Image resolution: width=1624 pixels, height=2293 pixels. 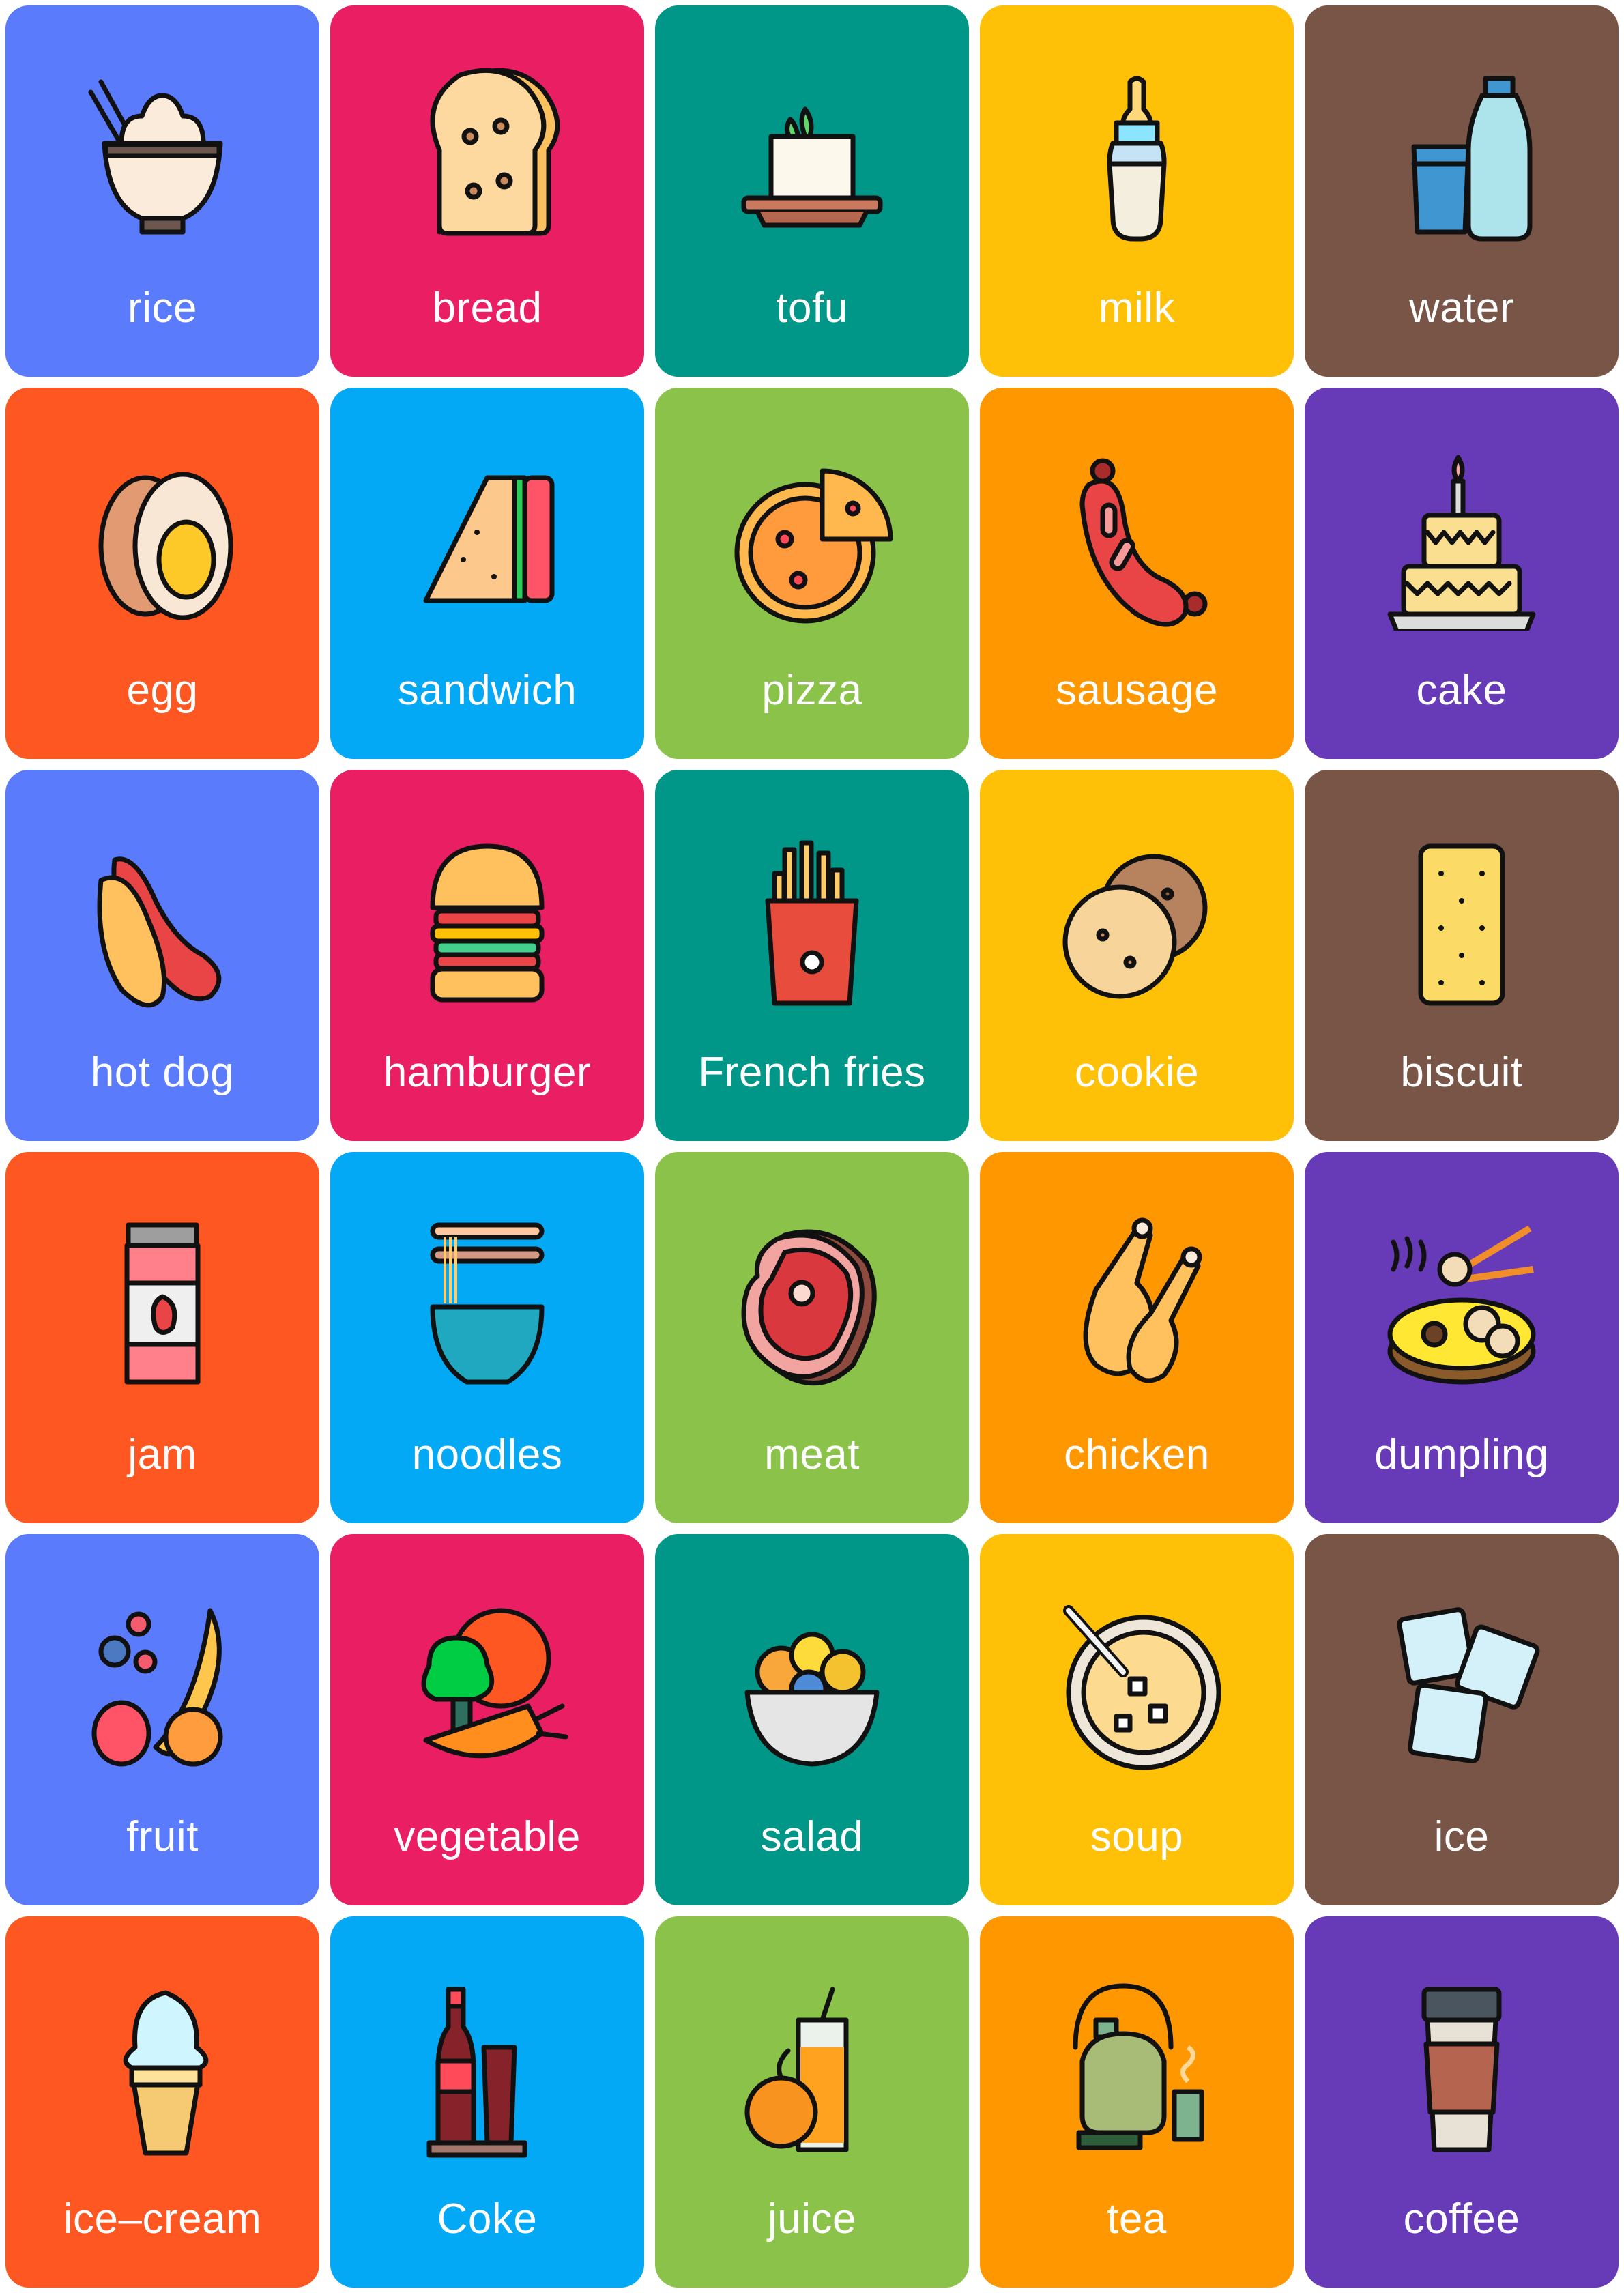 What do you see at coordinates (1461, 1072) in the screenshot?
I see `card-label: biscuit` at bounding box center [1461, 1072].